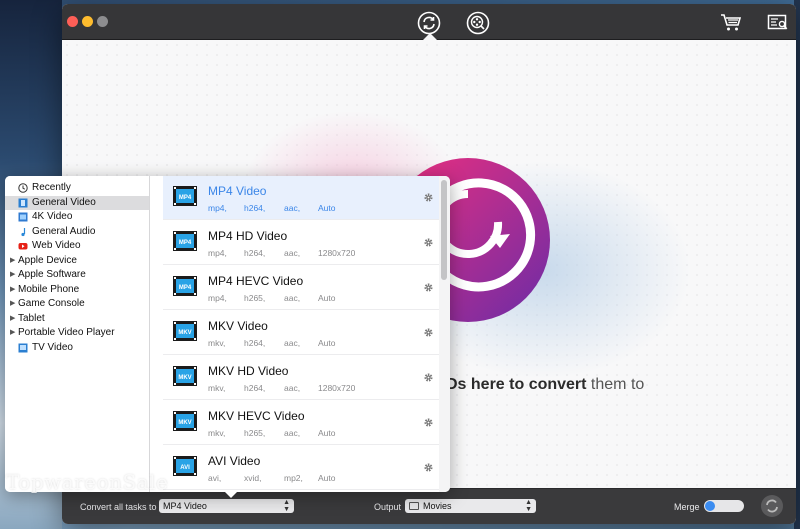 The height and width of the screenshot is (529, 800). Describe the element at coordinates (388, 507) in the screenshot. I see `output-label: Output` at that location.